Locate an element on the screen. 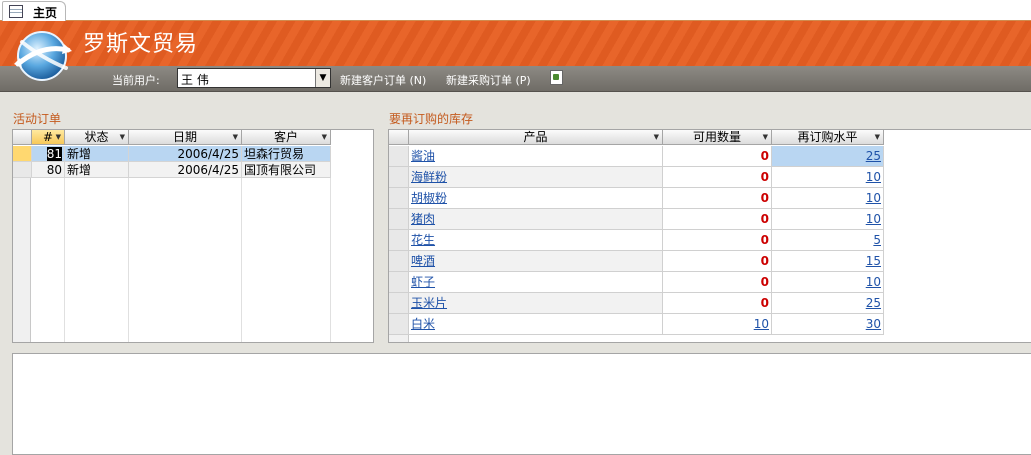 This screenshot has width=1031, height=455. table-row-product: 虾子 is located at coordinates (536, 282).